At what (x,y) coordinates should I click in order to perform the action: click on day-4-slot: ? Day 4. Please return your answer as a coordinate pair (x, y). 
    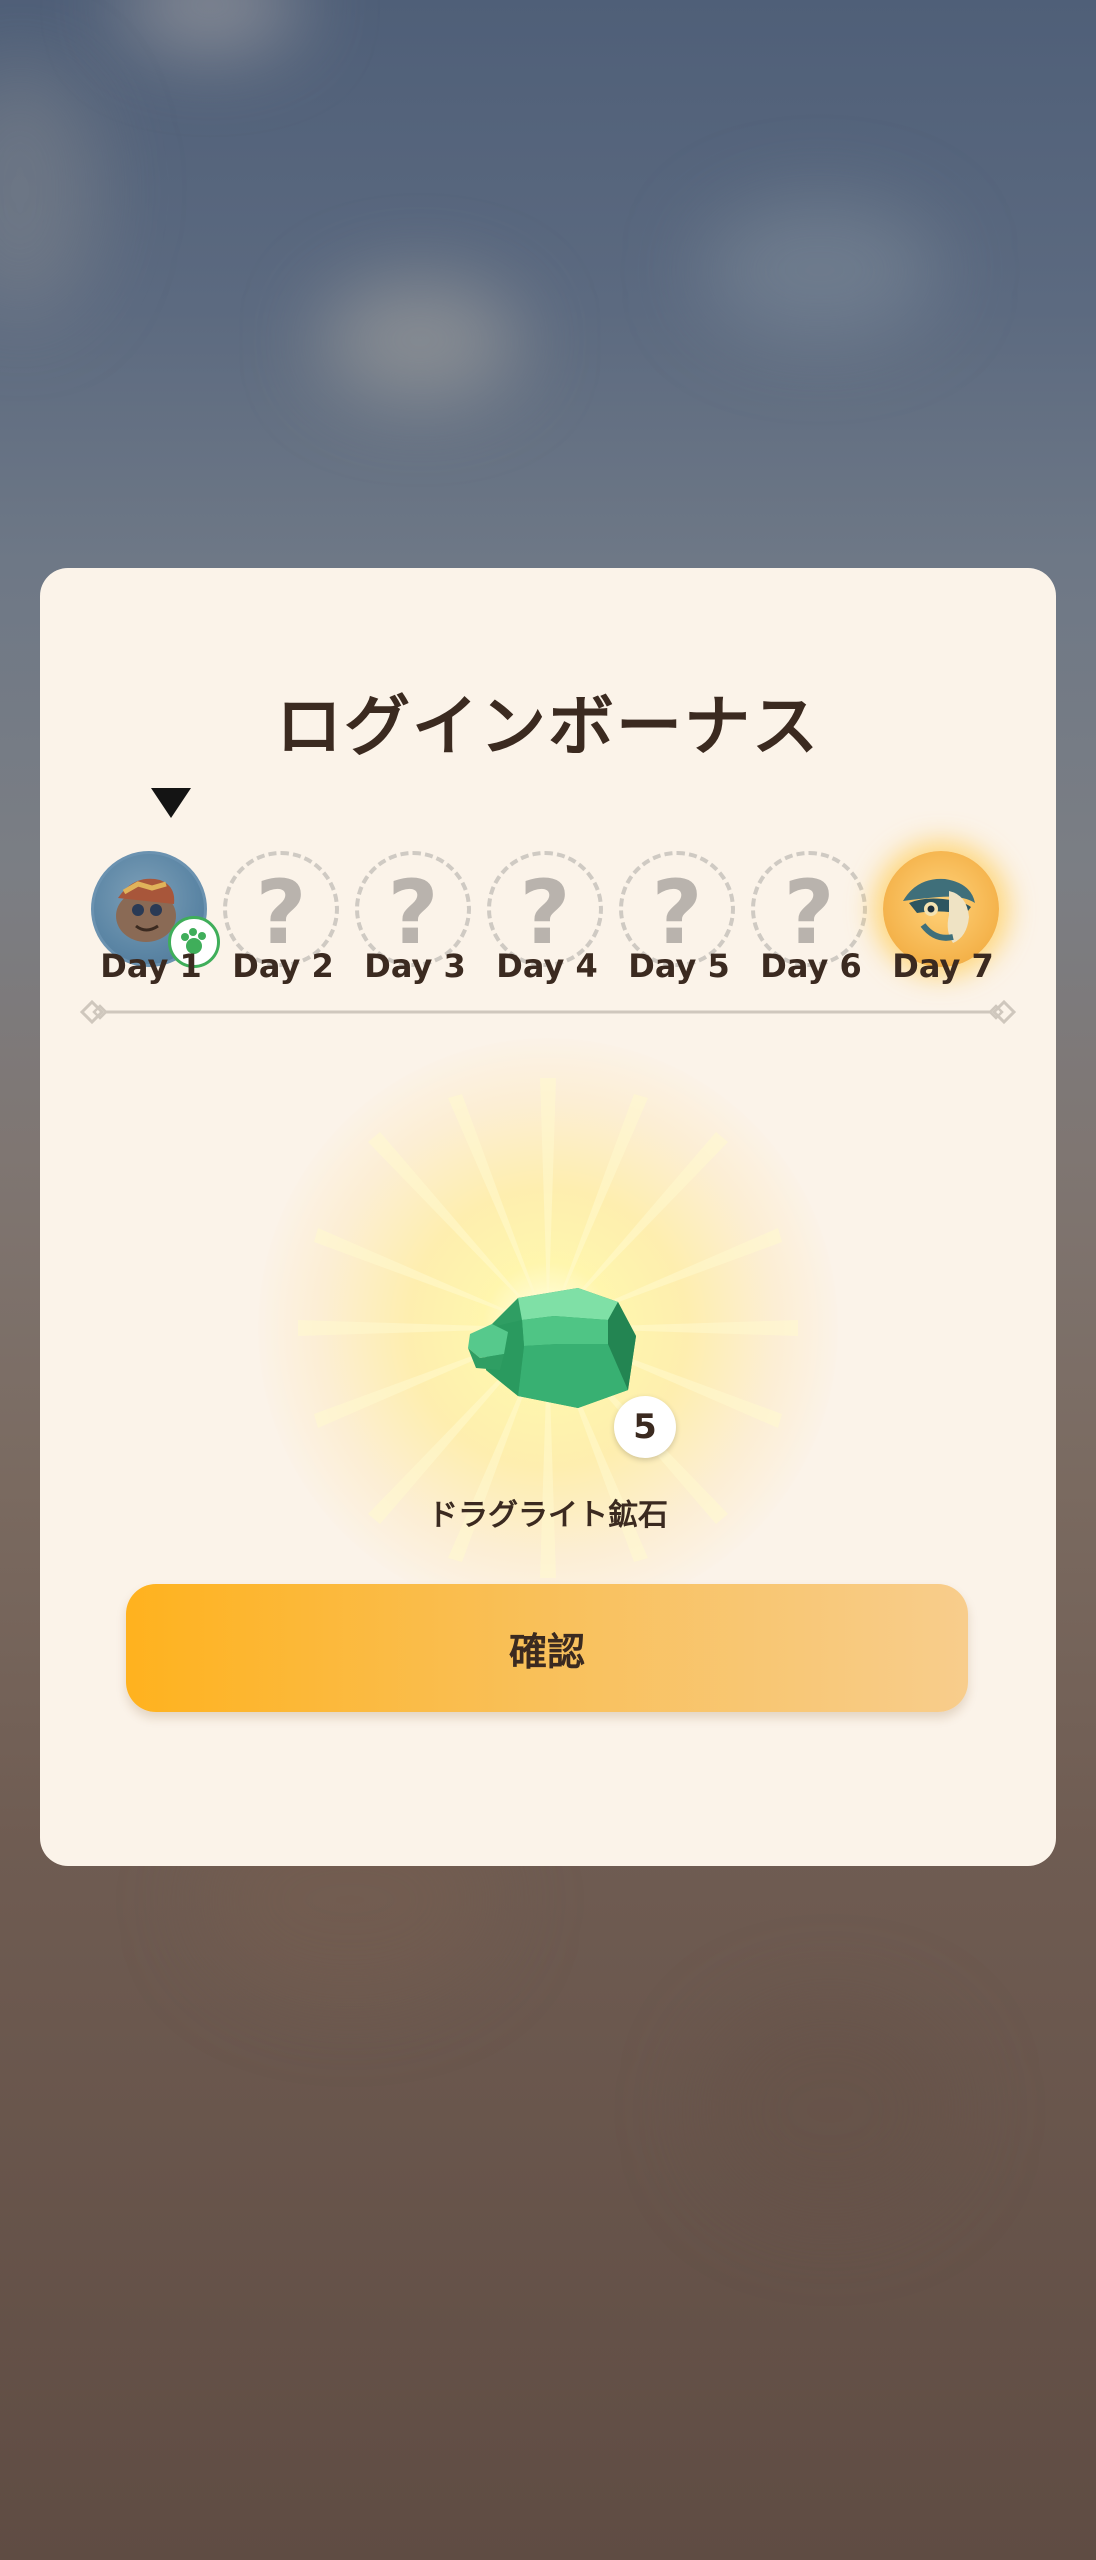
    Looking at the image, I should click on (547, 921).